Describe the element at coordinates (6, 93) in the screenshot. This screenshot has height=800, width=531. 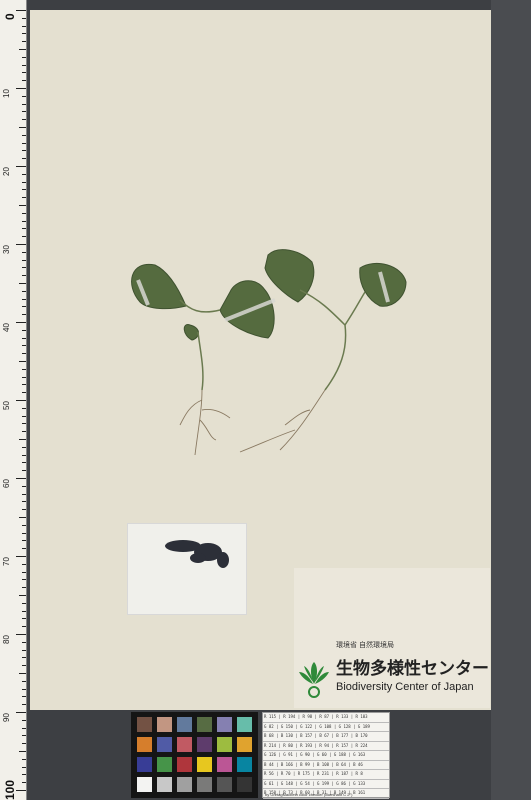
I see `ruler-minor-label: 10` at that location.